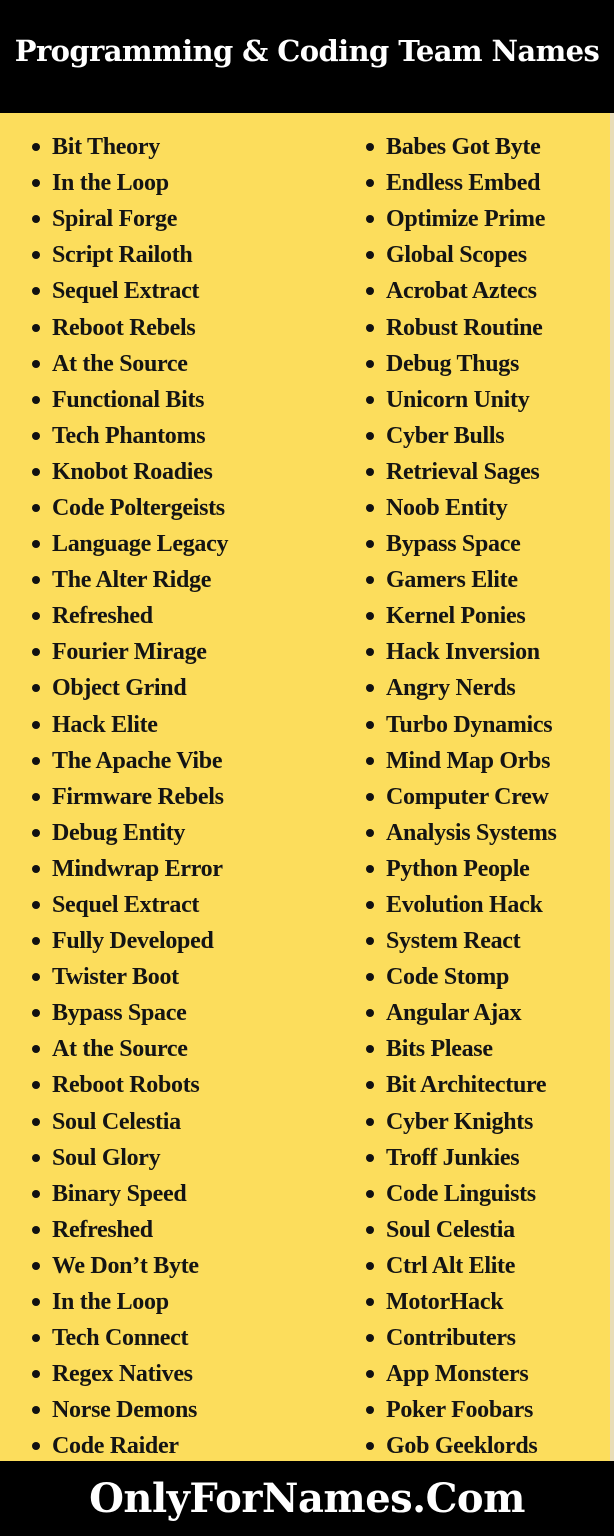 This screenshot has height=1536, width=614. Describe the element at coordinates (463, 471) in the screenshot. I see `team-name: Retrieval Sages` at that location.